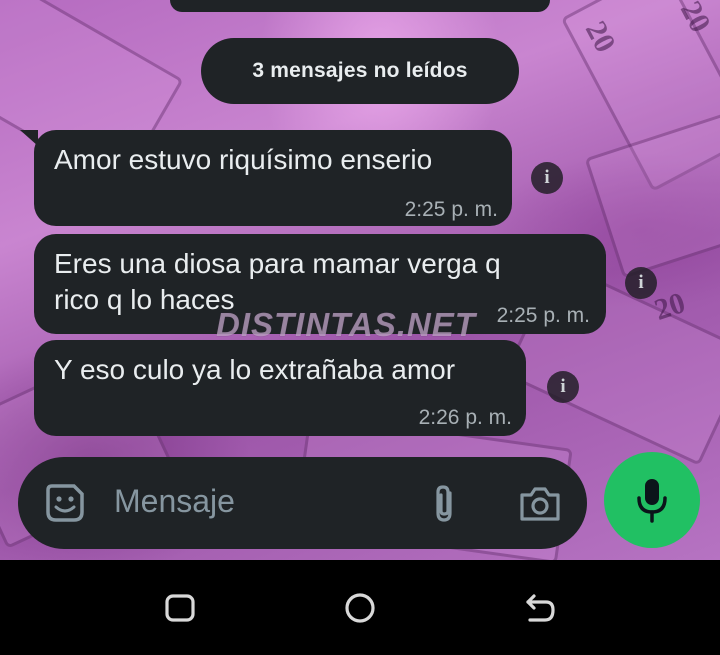 The width and height of the screenshot is (720, 655). Describe the element at coordinates (144, 299) in the screenshot. I see `message-text-line: rico q lo haces` at that location.